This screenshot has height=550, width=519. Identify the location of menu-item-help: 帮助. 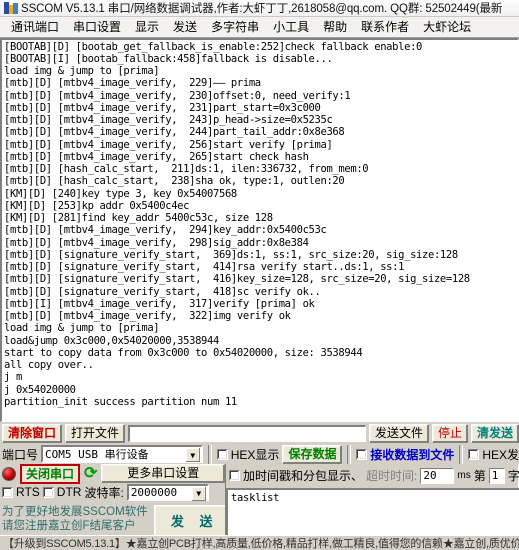
(335, 26).